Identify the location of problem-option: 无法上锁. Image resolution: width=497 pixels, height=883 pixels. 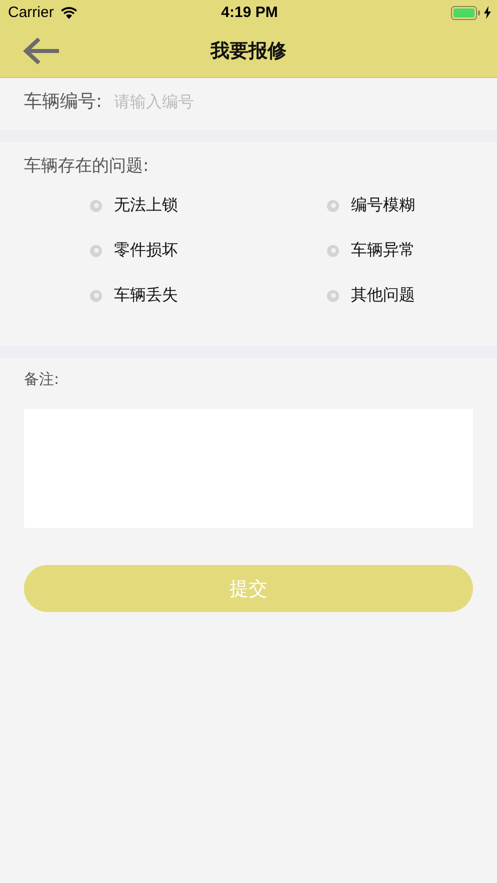
(134, 205).